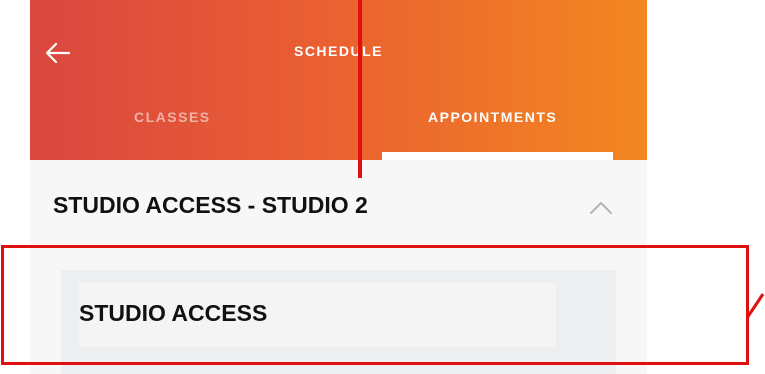 This screenshot has width=765, height=374. Describe the element at coordinates (492, 117) in the screenshot. I see `tab-appointments: APPOINTMENTS` at that location.